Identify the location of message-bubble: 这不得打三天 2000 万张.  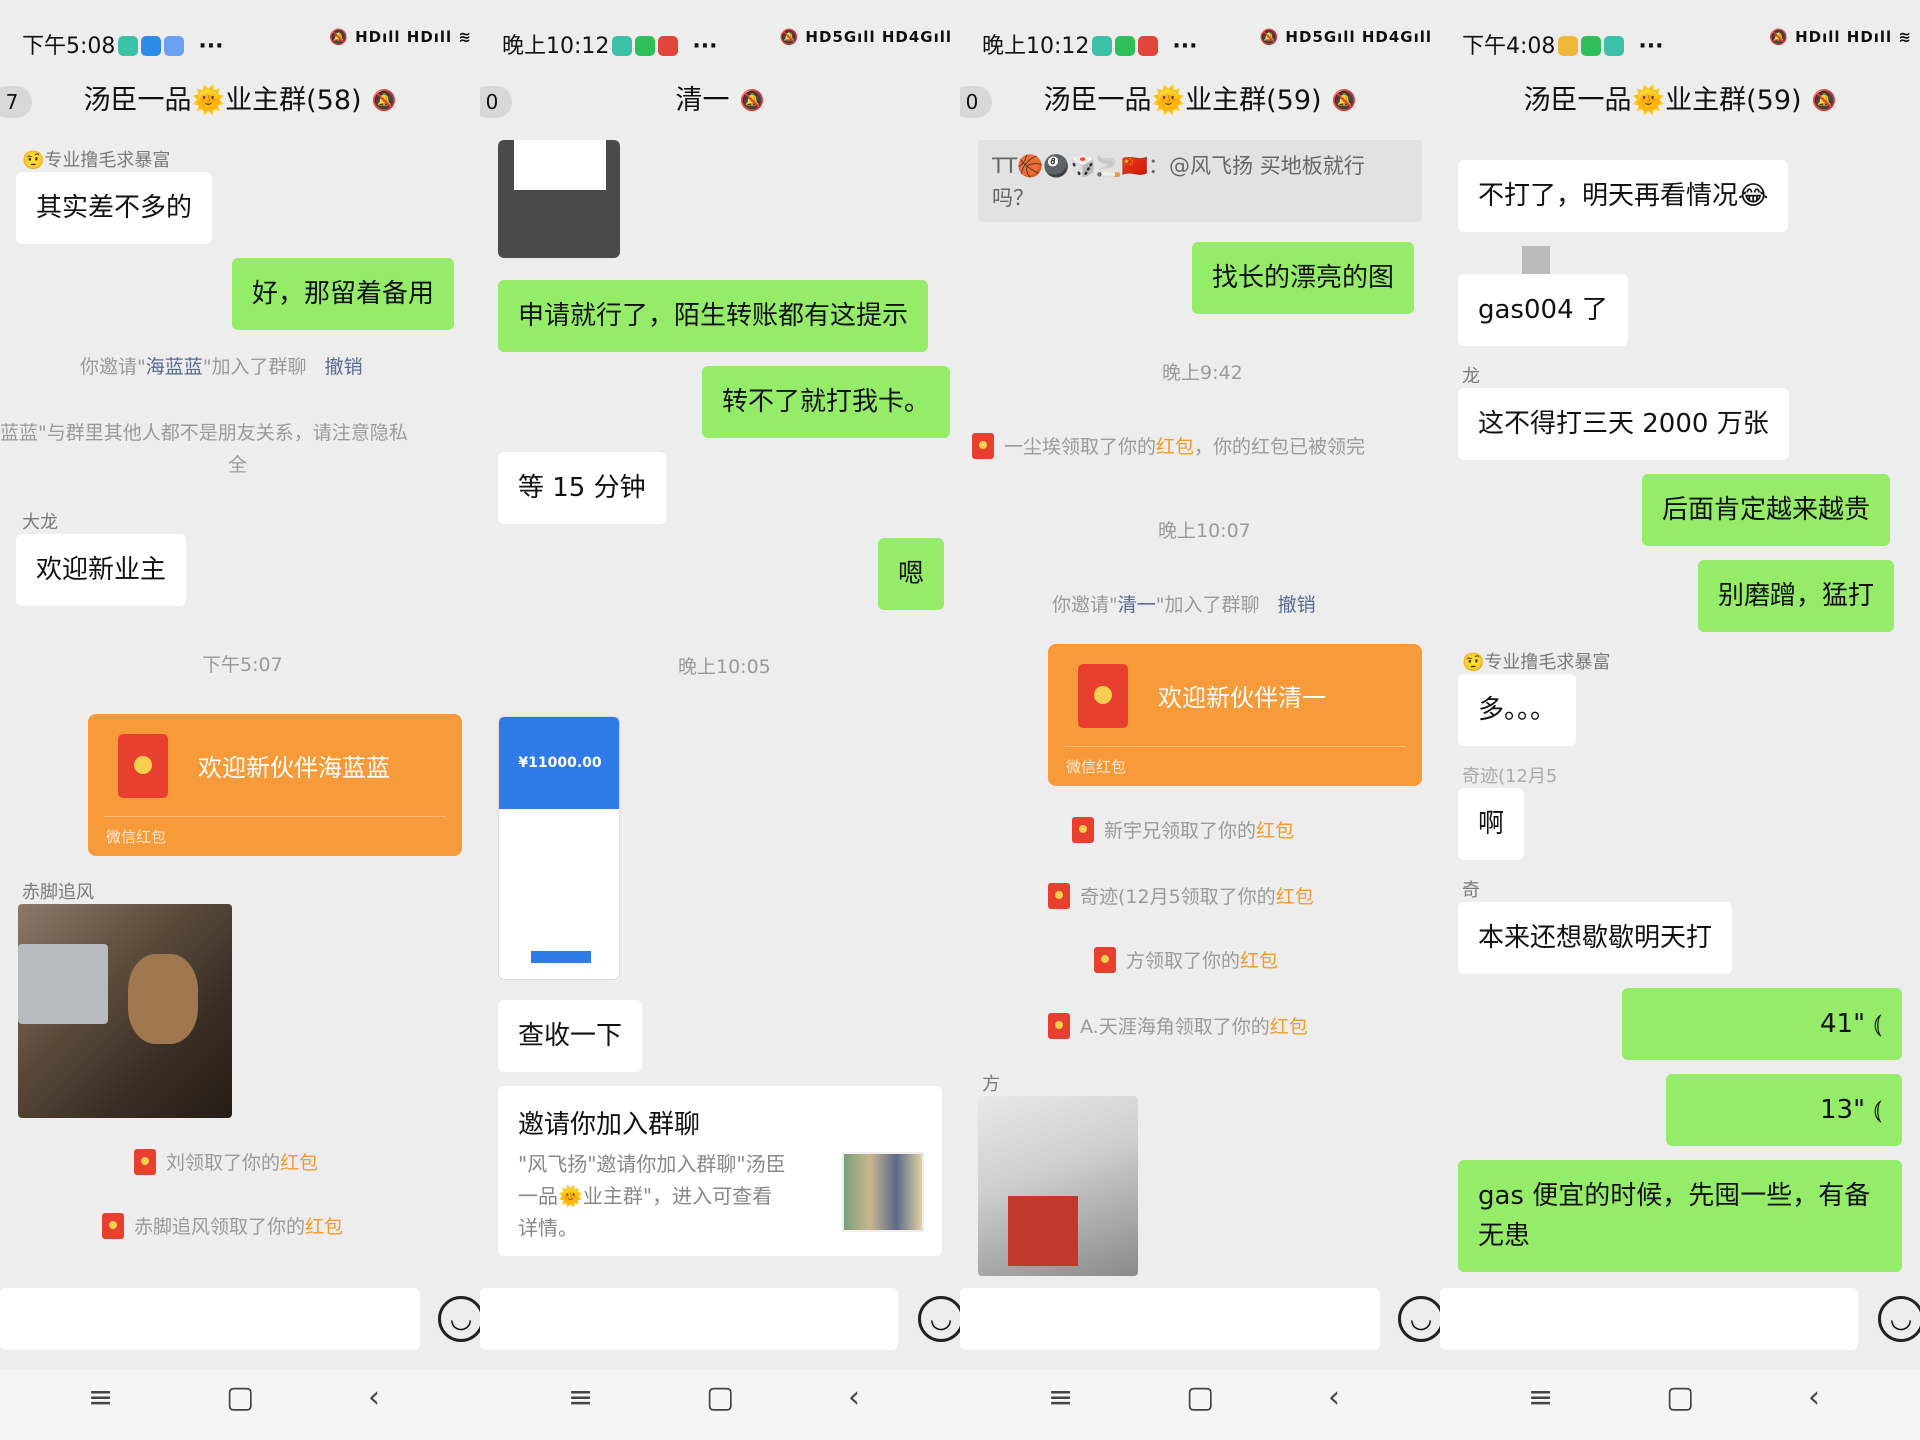
(1623, 424).